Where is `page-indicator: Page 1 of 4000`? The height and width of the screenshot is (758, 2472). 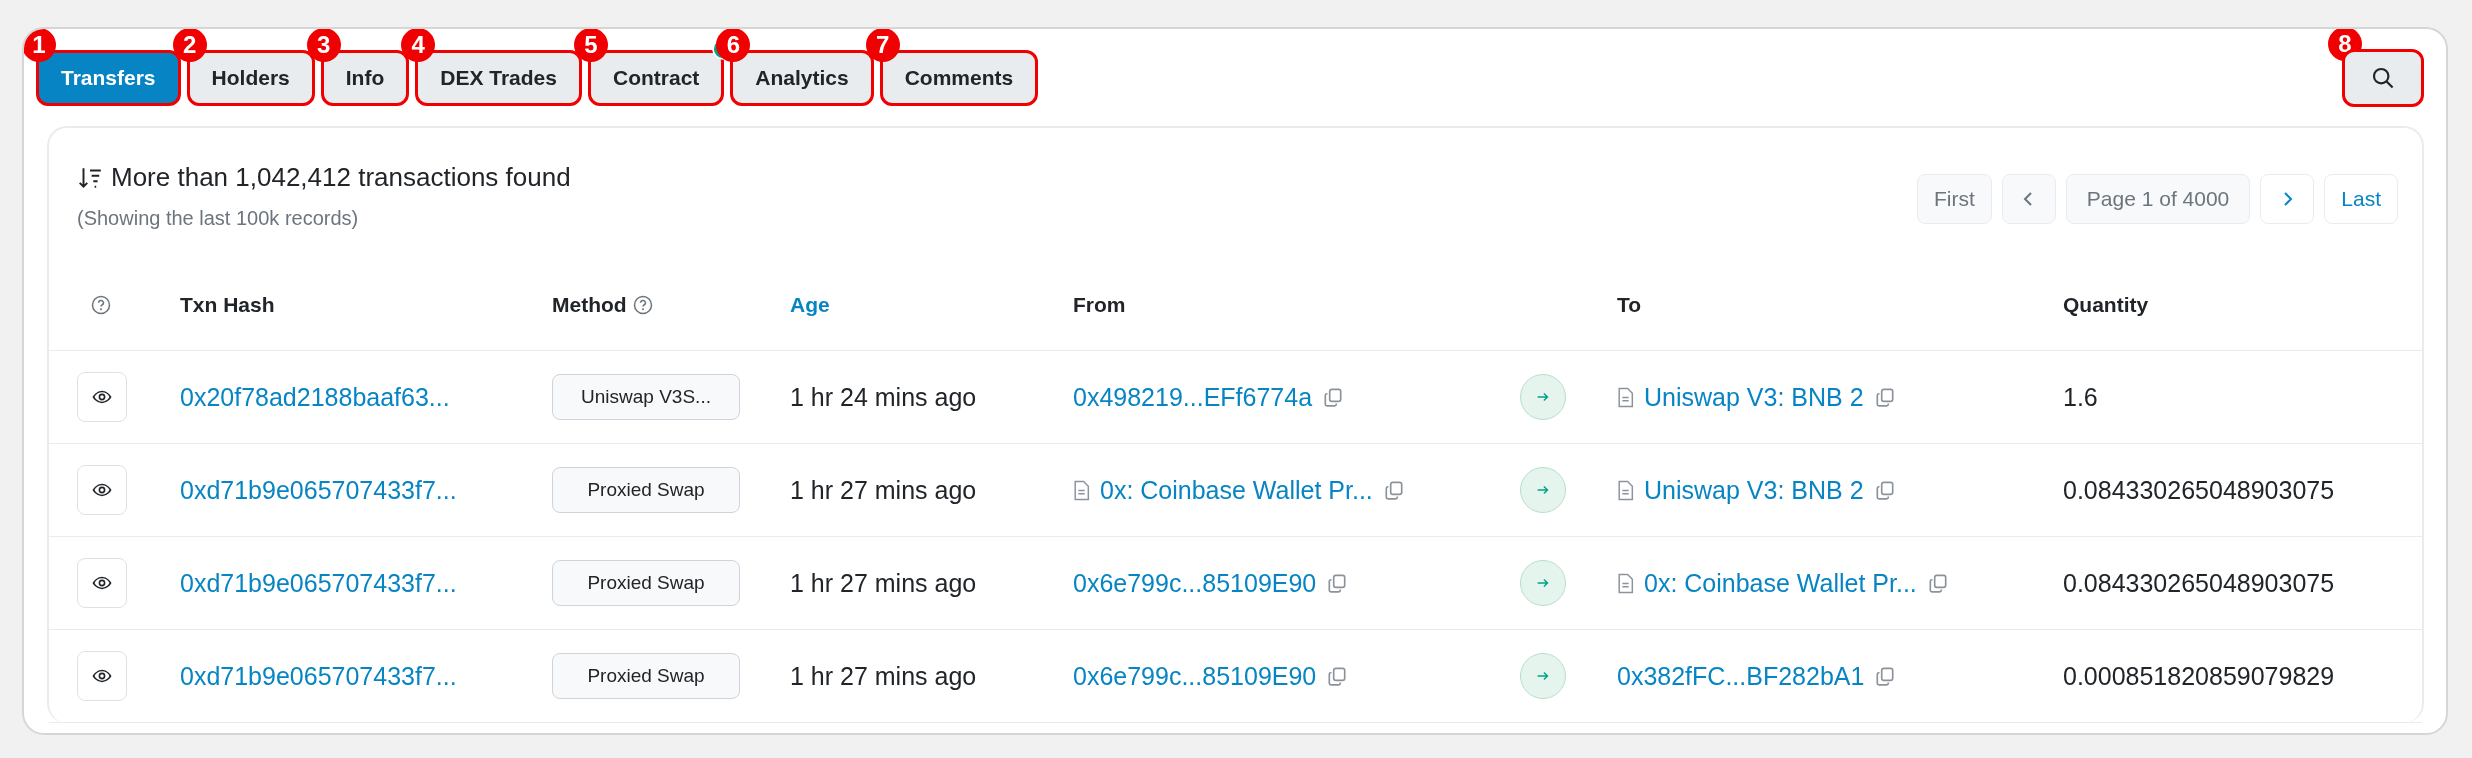 page-indicator: Page 1 of 4000 is located at coordinates (2158, 199).